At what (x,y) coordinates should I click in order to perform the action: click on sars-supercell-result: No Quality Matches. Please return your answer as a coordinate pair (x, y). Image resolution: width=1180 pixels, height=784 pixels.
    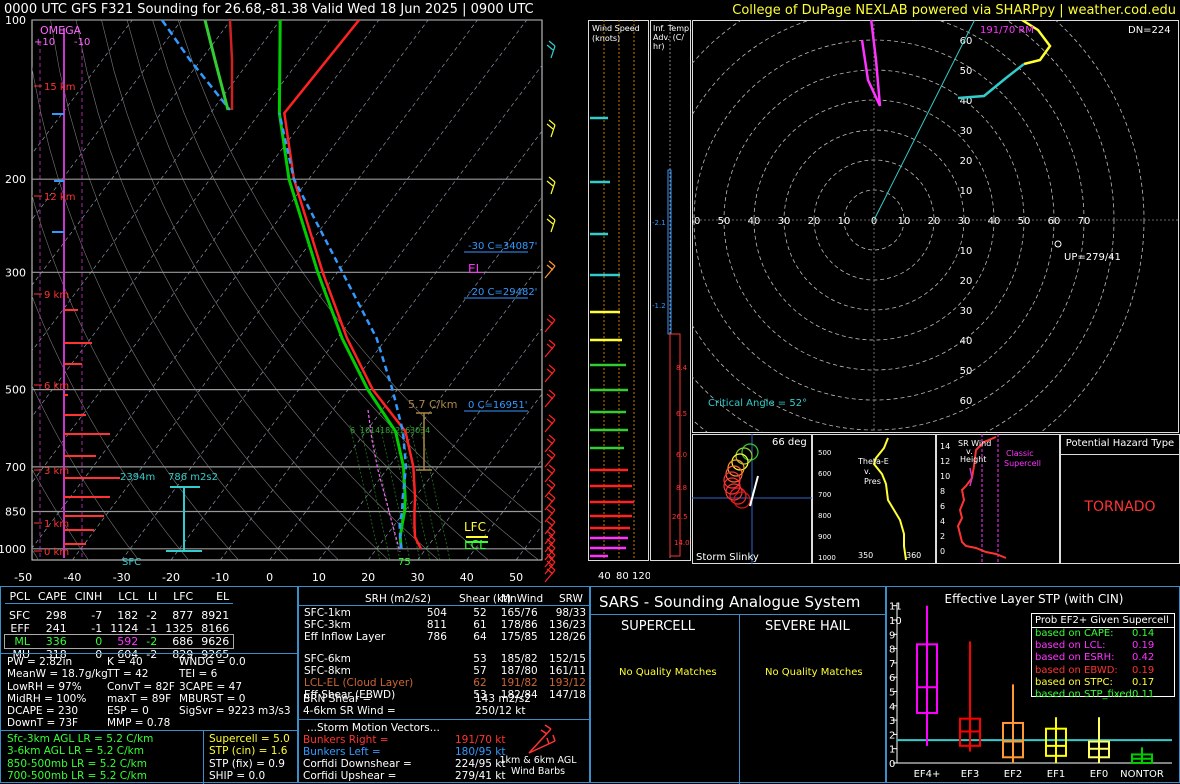
    Looking at the image, I should click on (668, 672).